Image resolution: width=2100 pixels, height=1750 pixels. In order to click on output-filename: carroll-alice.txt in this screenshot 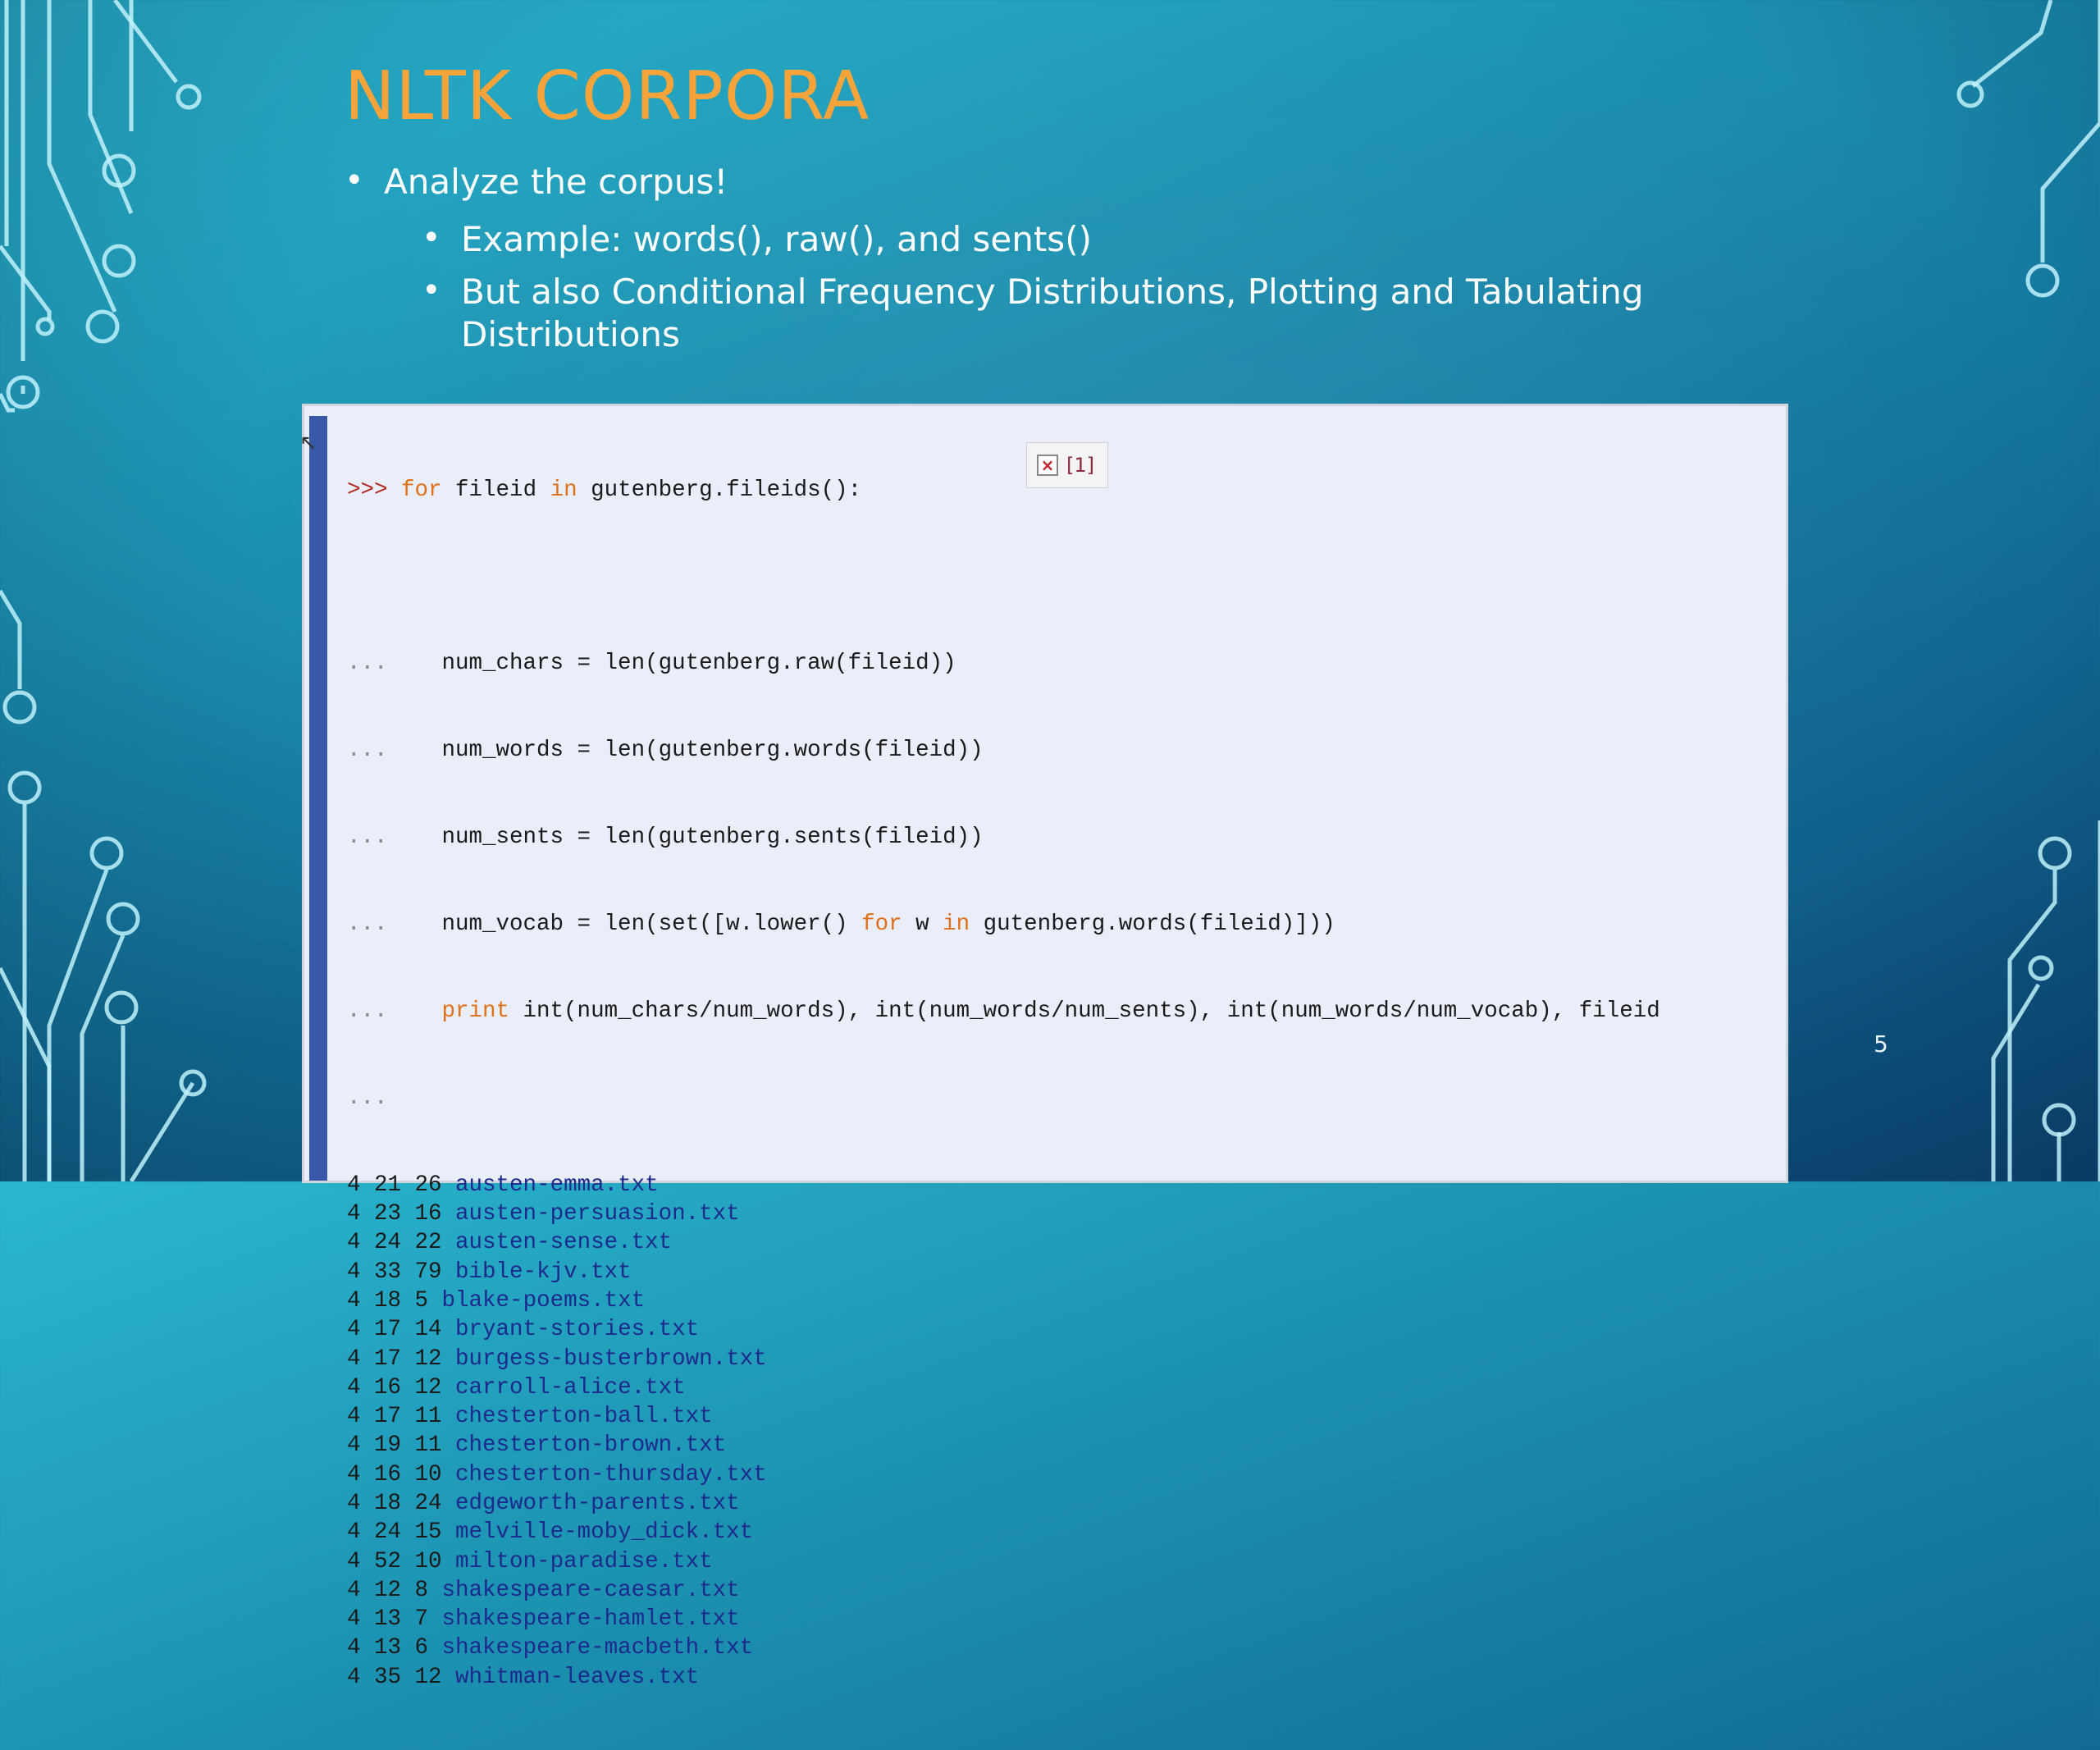, I will do `click(570, 1387)`.